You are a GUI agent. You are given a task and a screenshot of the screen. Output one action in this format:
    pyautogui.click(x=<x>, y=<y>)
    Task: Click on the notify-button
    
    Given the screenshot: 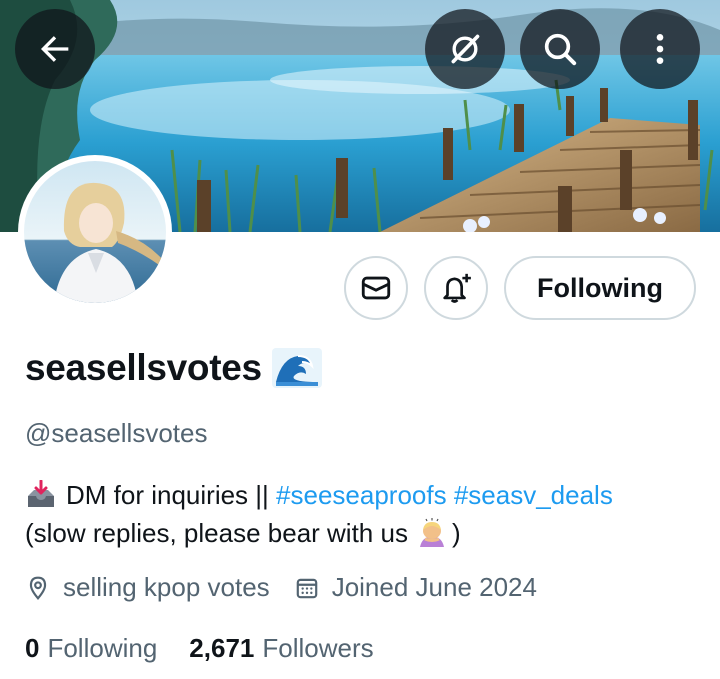 What is the action you would take?
    pyautogui.click(x=456, y=288)
    